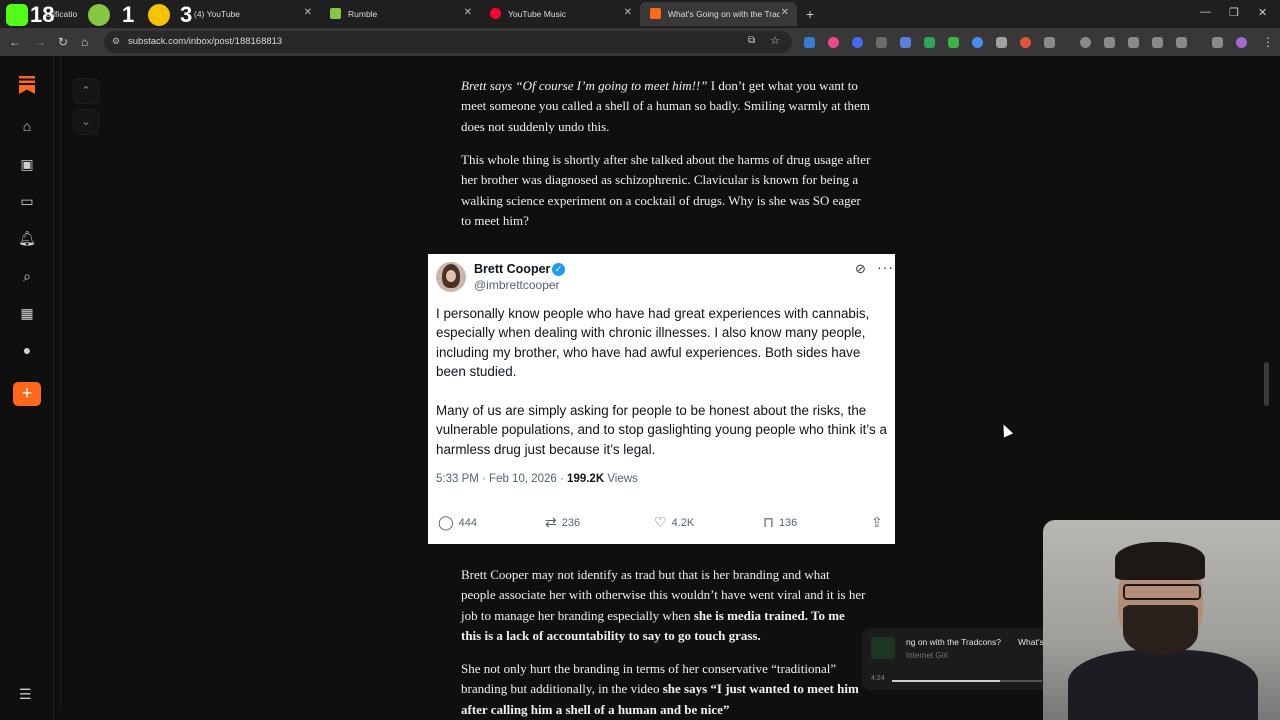 Image resolution: width=1280 pixels, height=720 pixels. Describe the element at coordinates (116, 41) in the screenshot. I see `site-info-icon: ⚙` at that location.